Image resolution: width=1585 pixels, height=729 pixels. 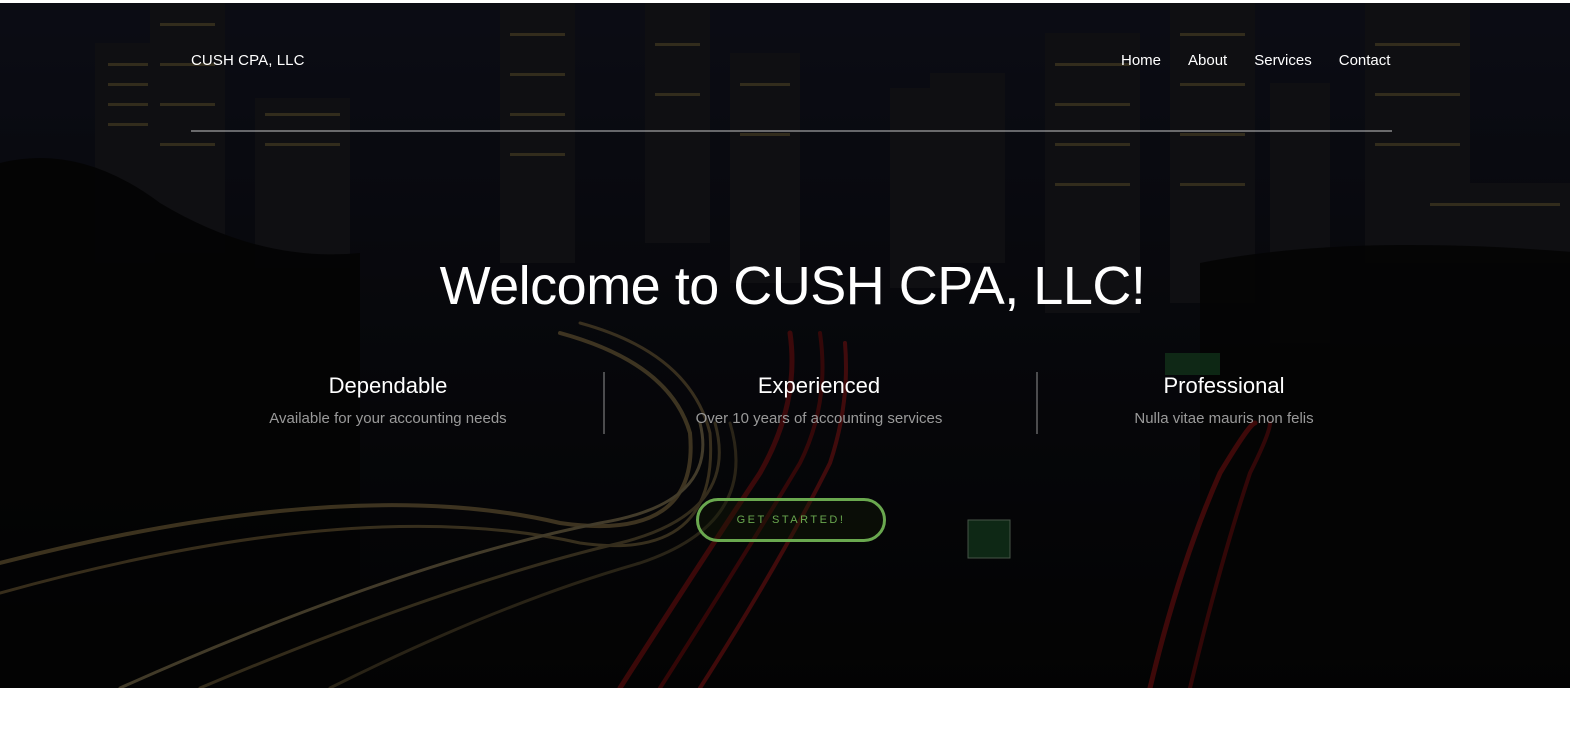 What do you see at coordinates (248, 60) in the screenshot?
I see `brand-logo-text: CUSH CPA, LLC` at bounding box center [248, 60].